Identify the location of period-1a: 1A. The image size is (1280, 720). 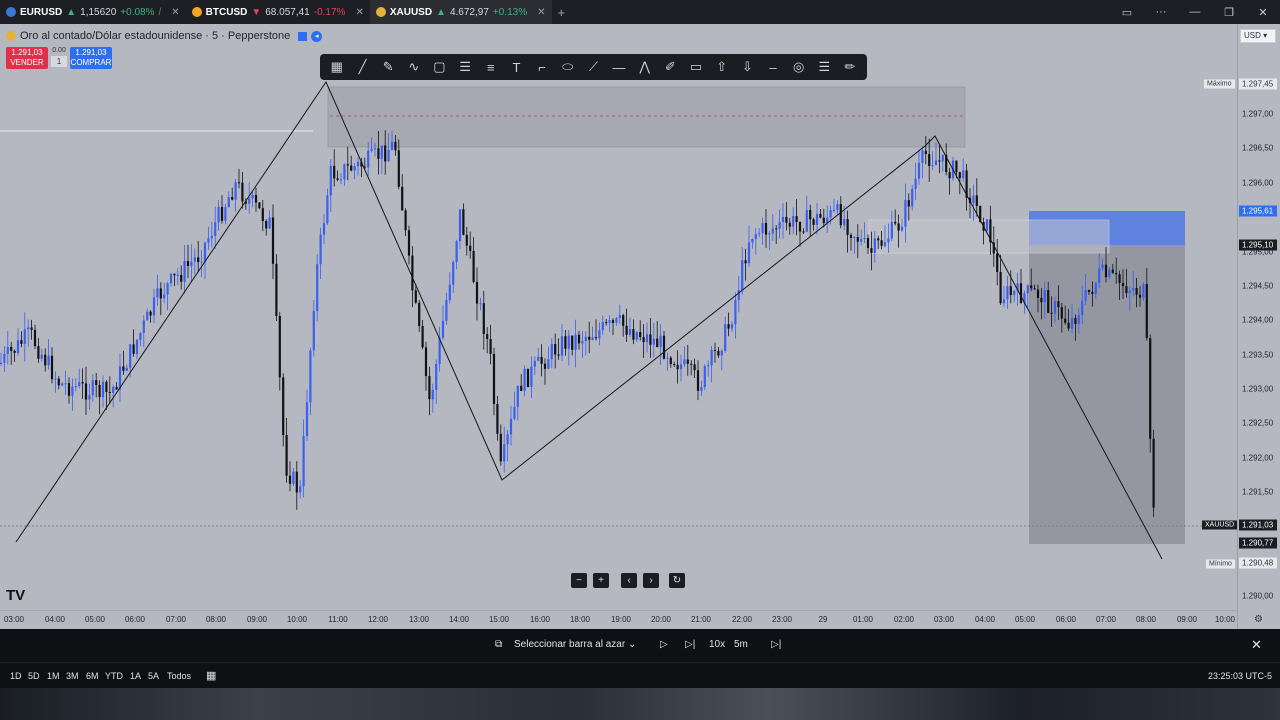
(135, 676).